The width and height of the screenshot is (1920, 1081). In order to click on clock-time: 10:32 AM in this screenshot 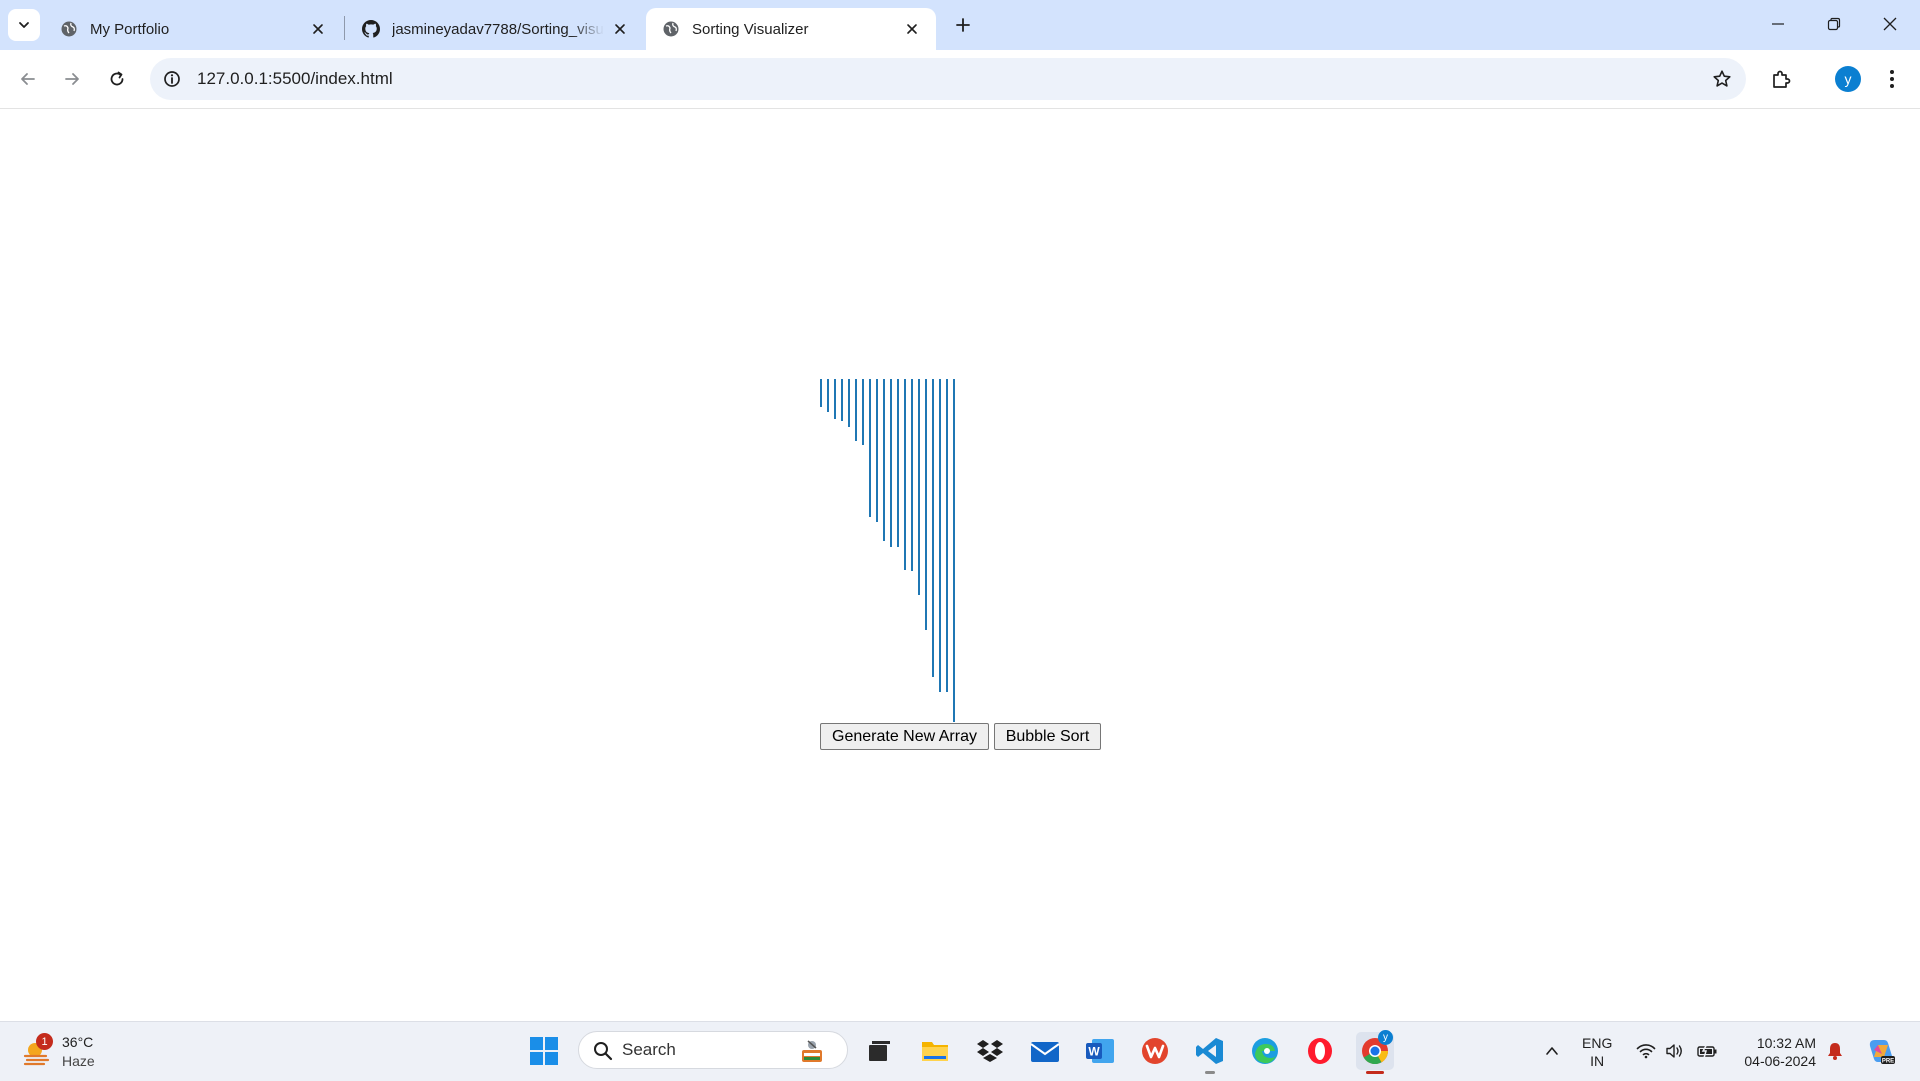, I will do `click(1786, 1043)`.